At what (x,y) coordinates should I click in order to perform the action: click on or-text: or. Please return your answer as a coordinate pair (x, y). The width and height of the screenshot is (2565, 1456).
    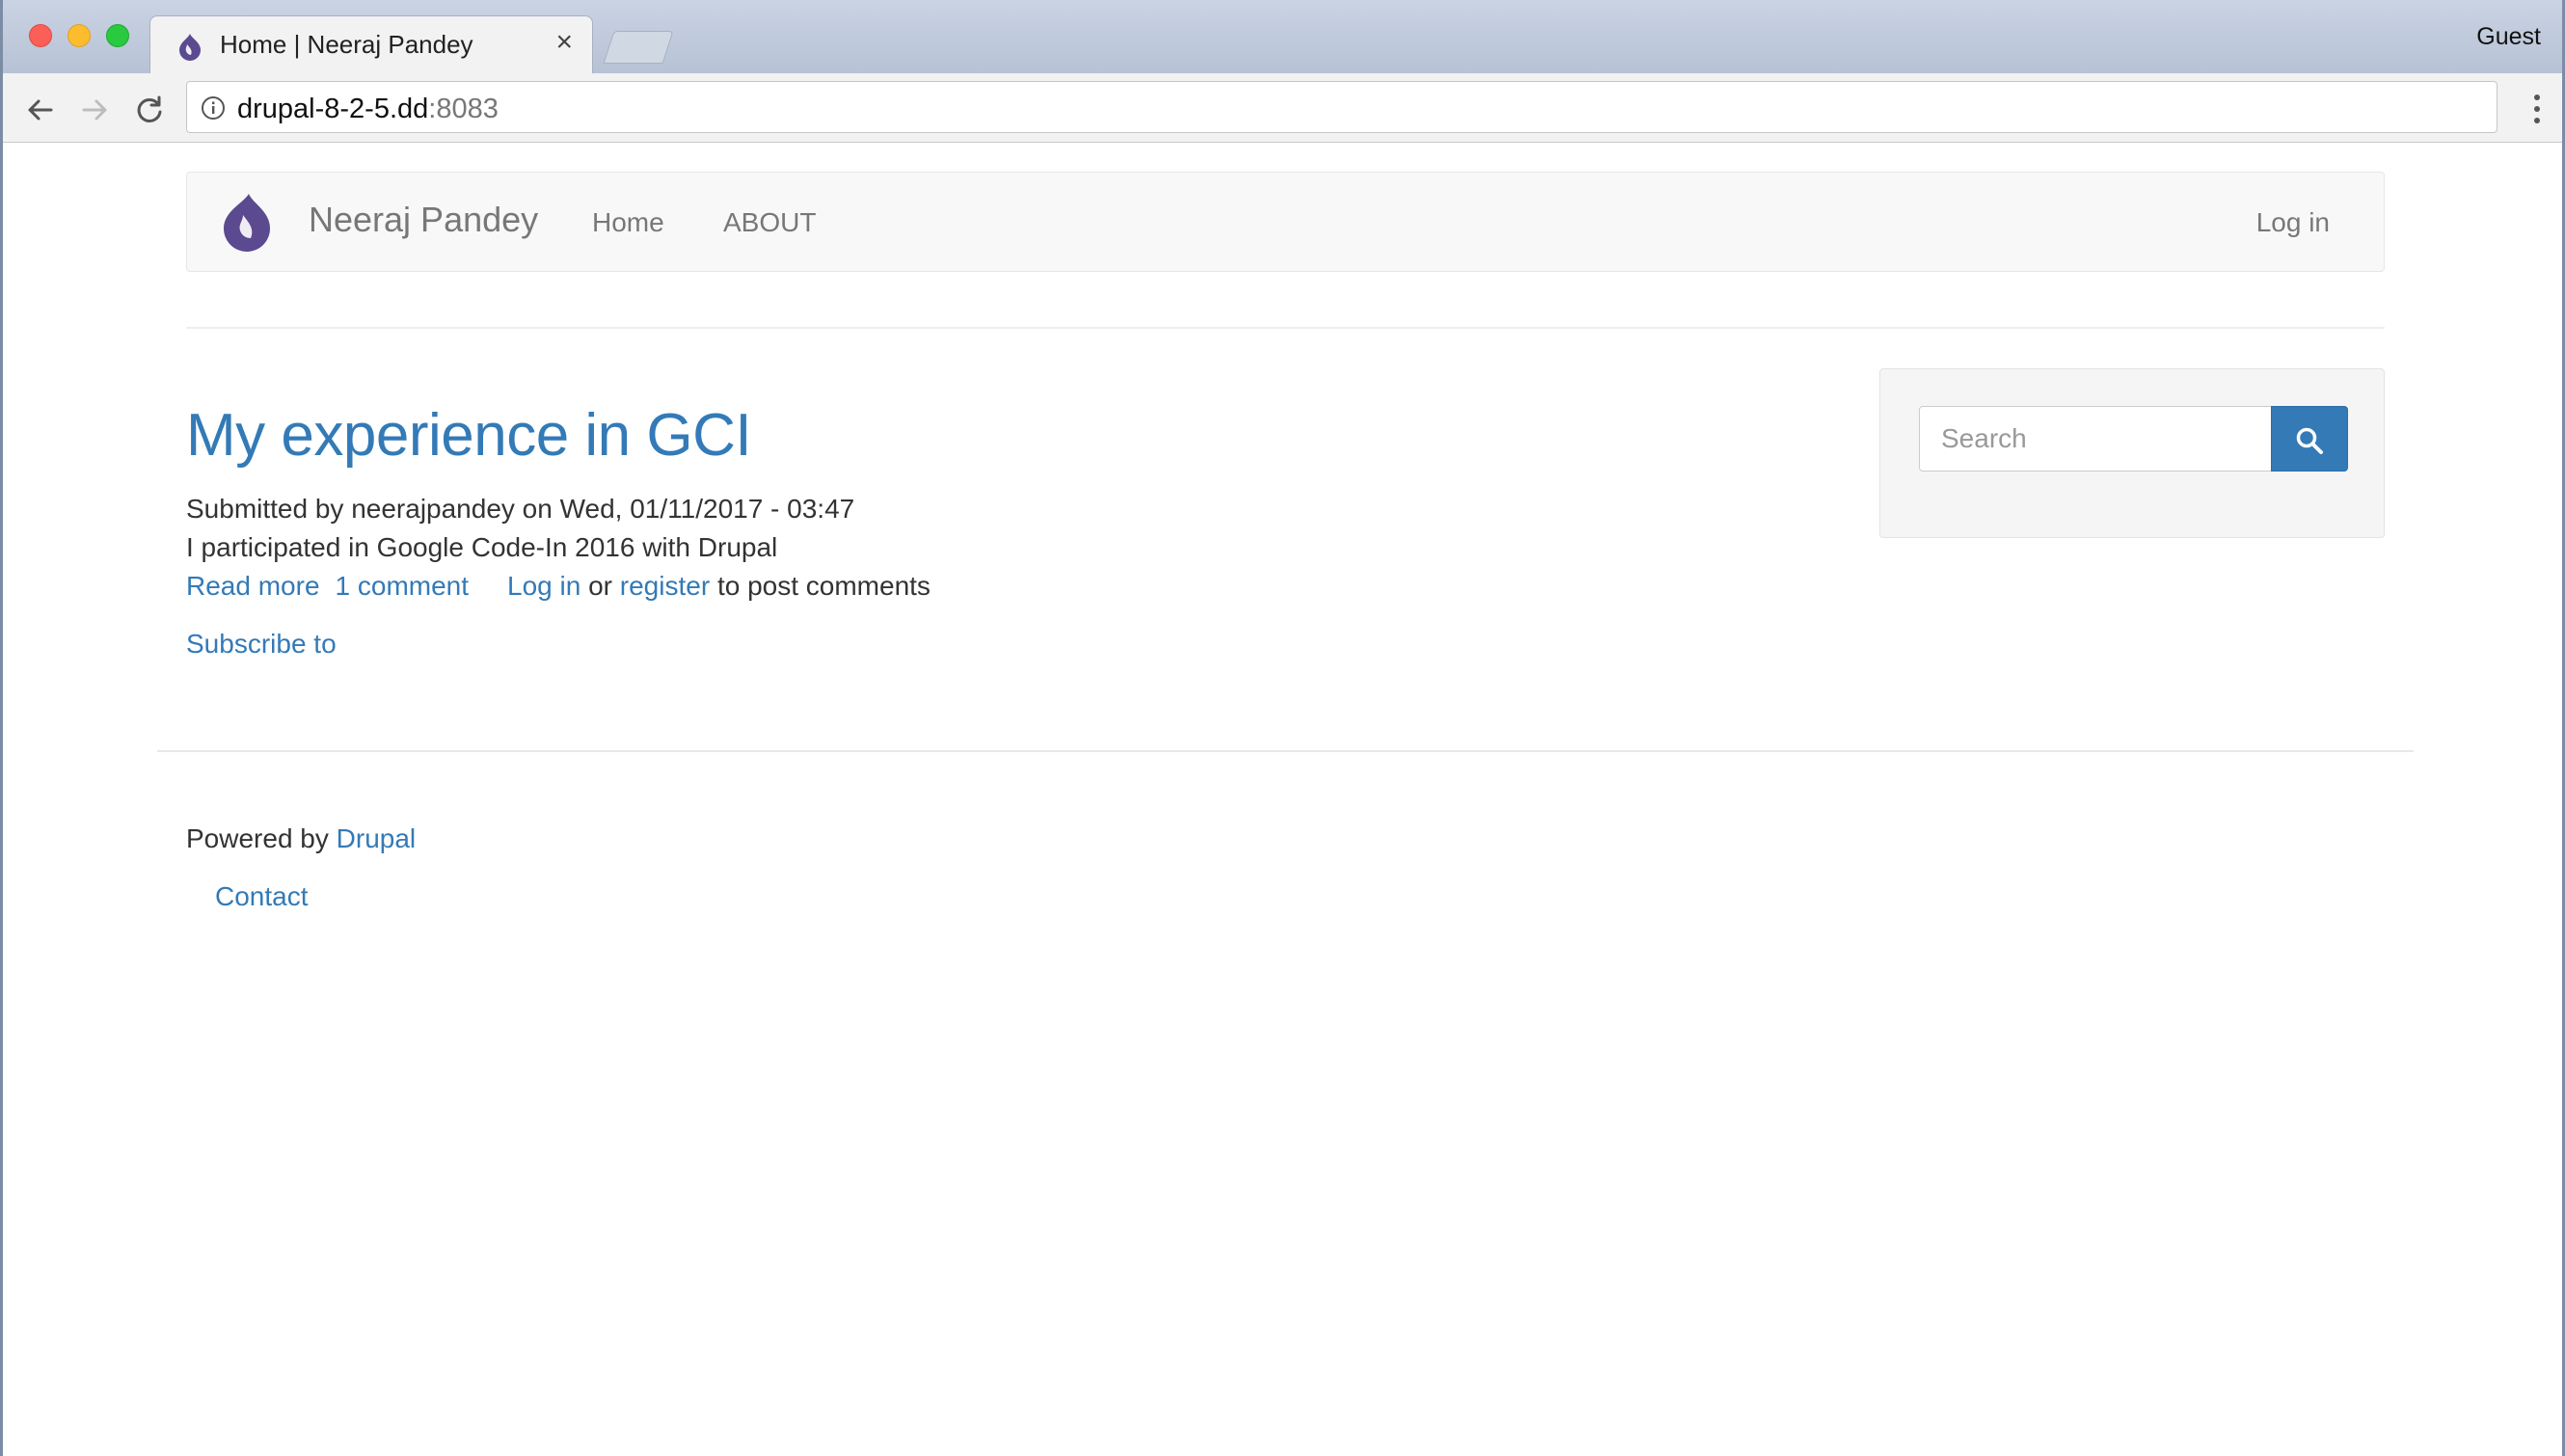
    Looking at the image, I should click on (600, 586).